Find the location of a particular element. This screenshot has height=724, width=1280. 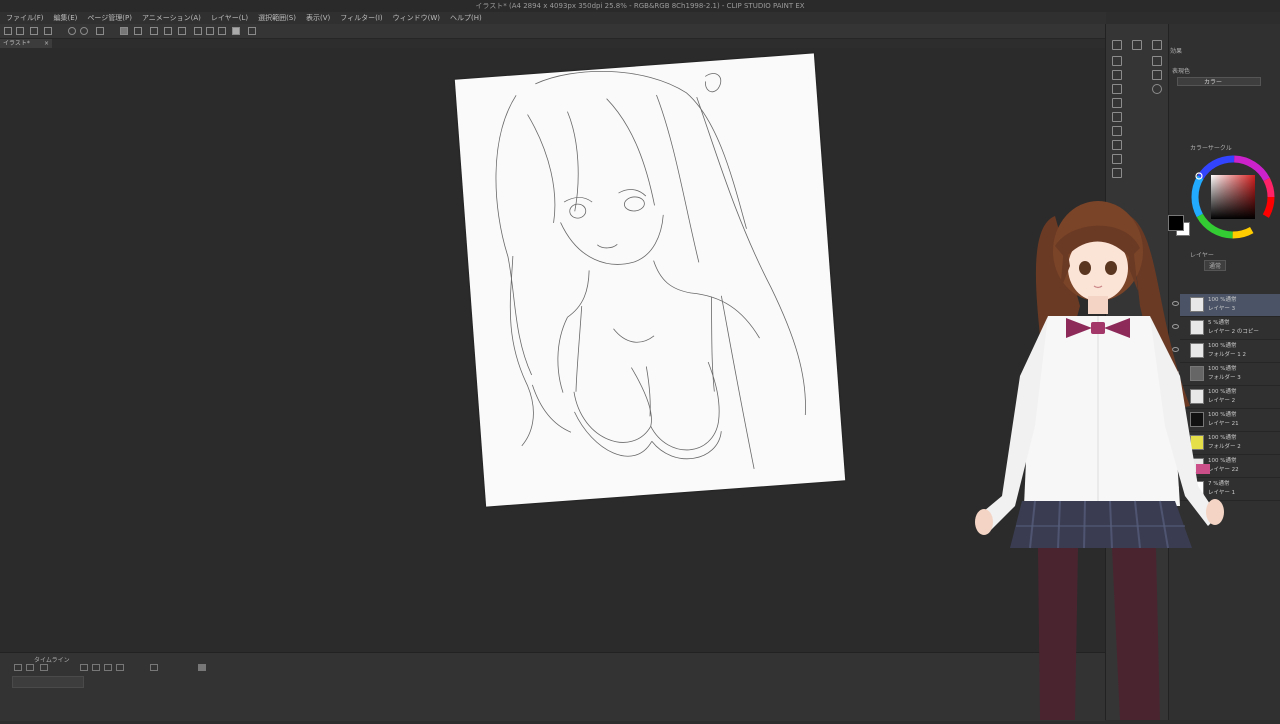

menu-window: ウィンドウ(W) is located at coordinates (416, 18).